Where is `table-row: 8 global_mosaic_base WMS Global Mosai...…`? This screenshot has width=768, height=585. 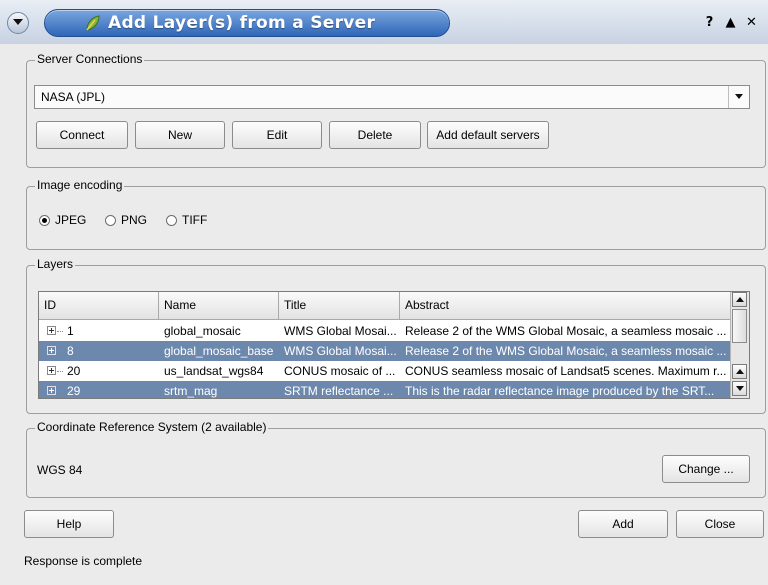 table-row: 8 global_mosaic_base WMS Global Mosai...… is located at coordinates (385, 351).